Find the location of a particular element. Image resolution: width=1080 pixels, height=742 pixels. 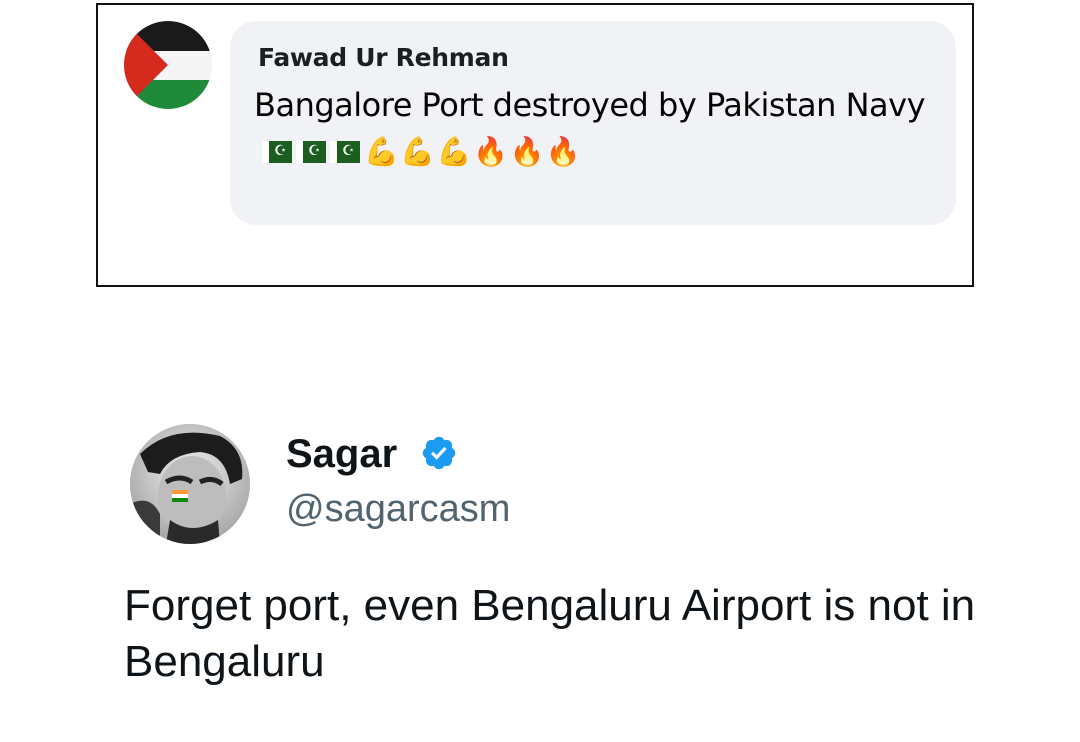

display-name: Sagar is located at coordinates (341, 454).